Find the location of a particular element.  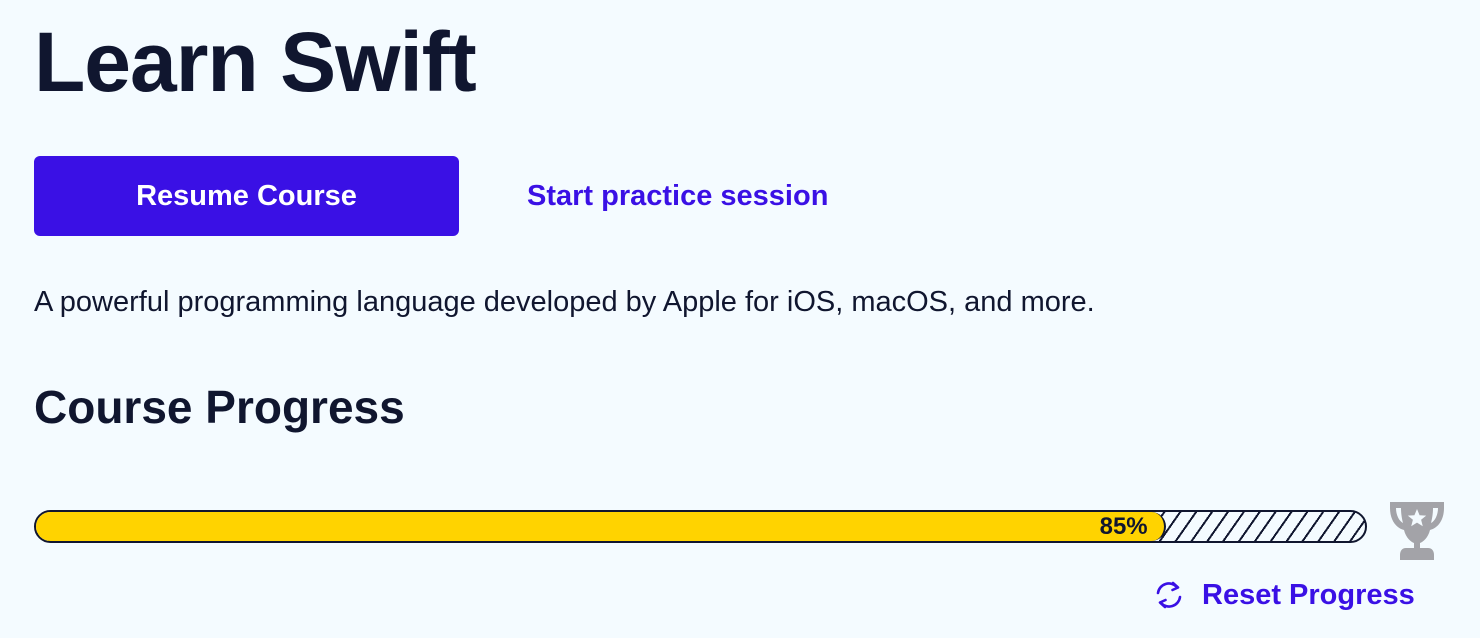

progress-bar: 85% is located at coordinates (700, 526).